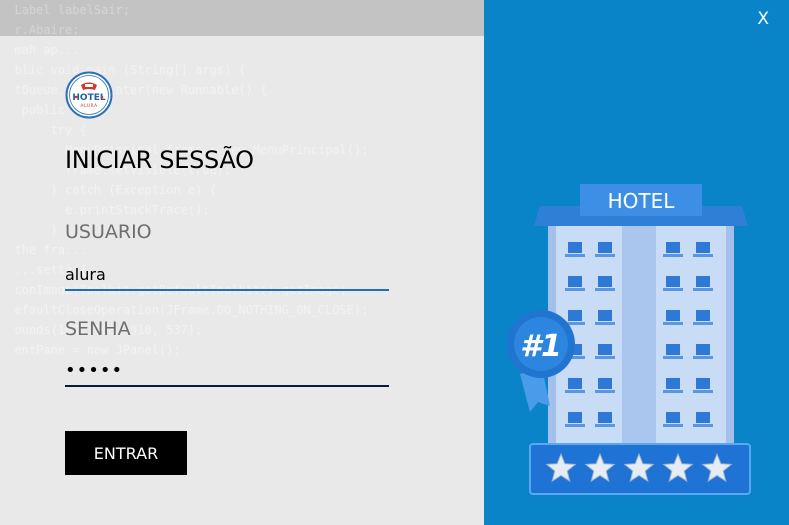 The height and width of the screenshot is (525, 789). What do you see at coordinates (242, 18) in the screenshot?
I see `title-strip` at bounding box center [242, 18].